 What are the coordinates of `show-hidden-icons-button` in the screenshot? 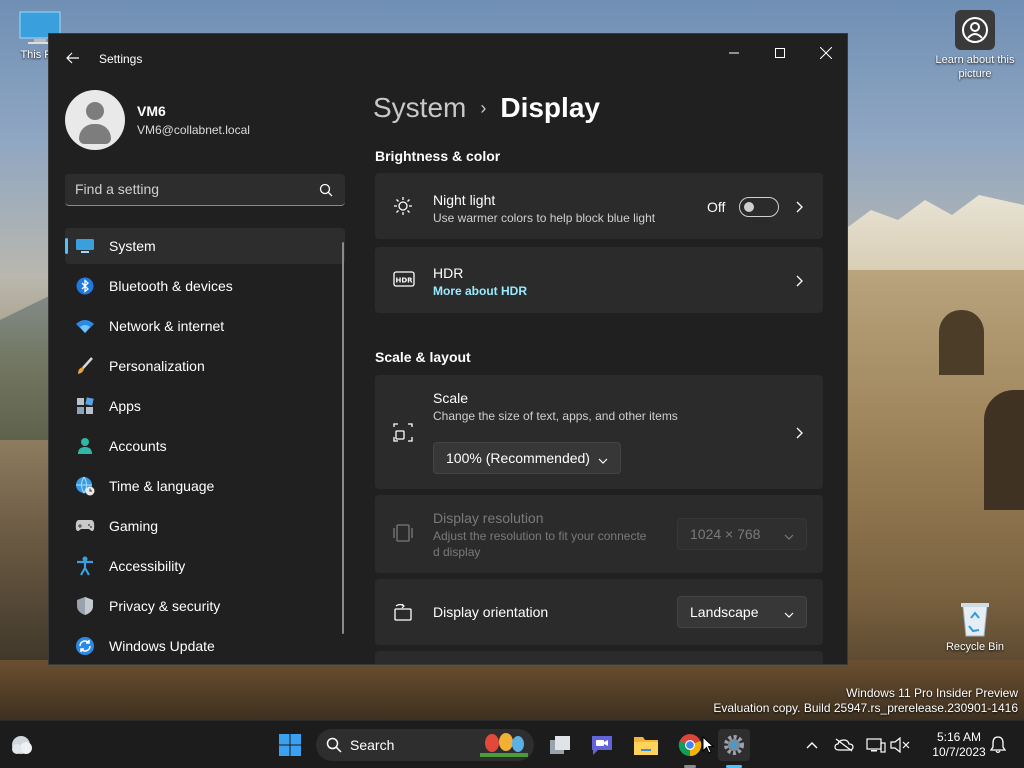 It's located at (812, 745).